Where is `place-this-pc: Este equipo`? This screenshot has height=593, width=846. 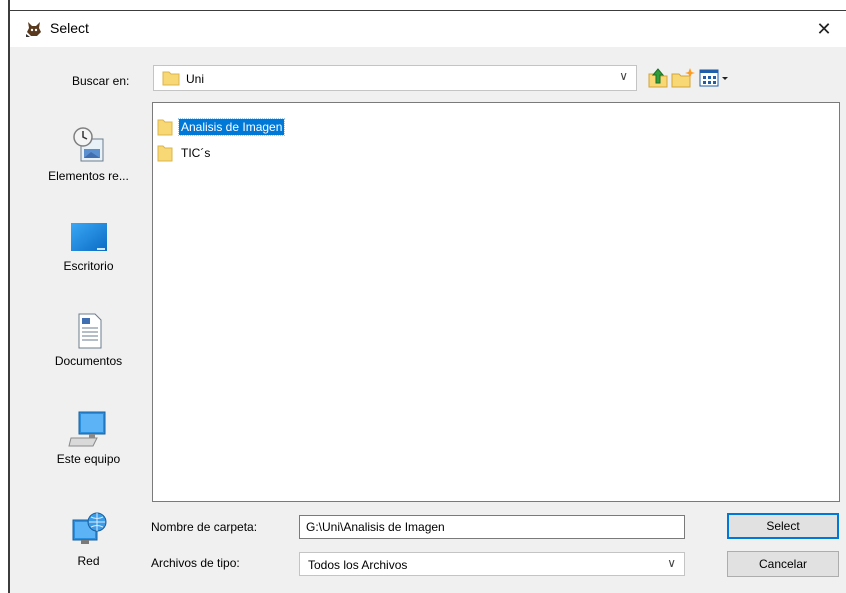
place-this-pc: Este equipo is located at coordinates (88, 437).